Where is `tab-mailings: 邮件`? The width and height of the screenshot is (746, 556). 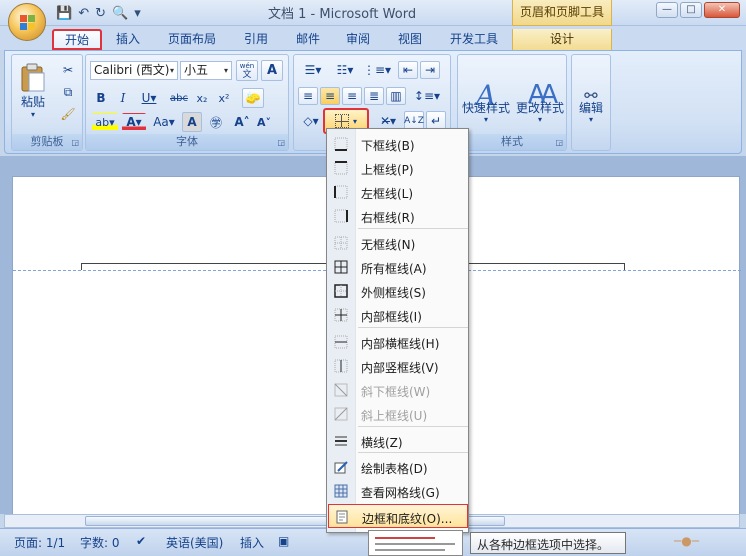
tab-mailings: 邮件 is located at coordinates (308, 39).